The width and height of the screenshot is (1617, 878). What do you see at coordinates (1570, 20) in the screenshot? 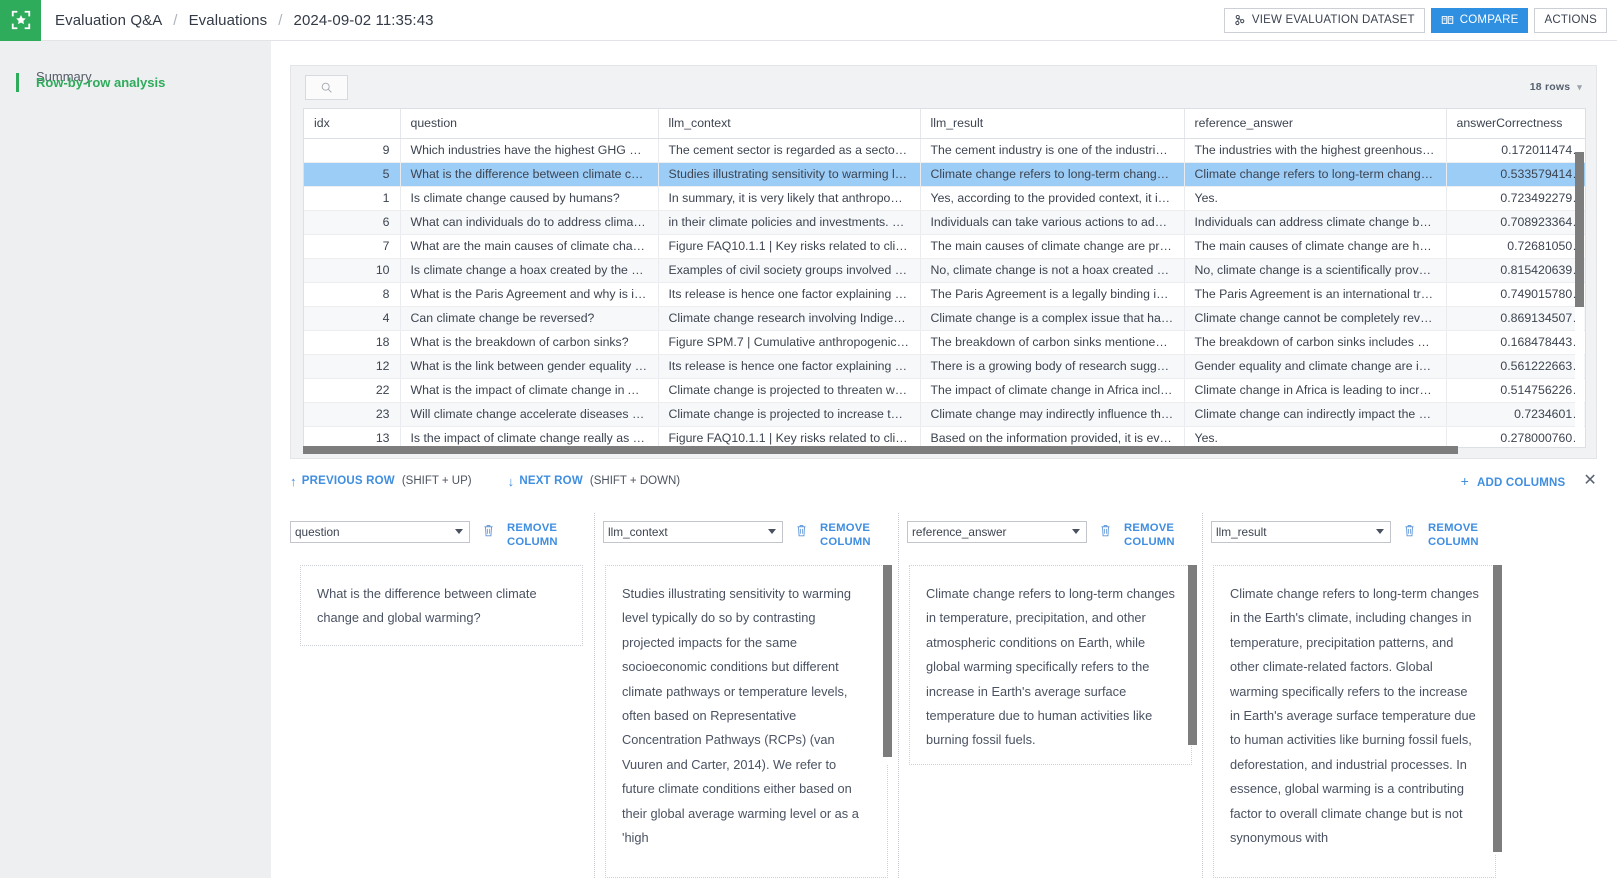
I see `actions-button: ACTIONS` at bounding box center [1570, 20].